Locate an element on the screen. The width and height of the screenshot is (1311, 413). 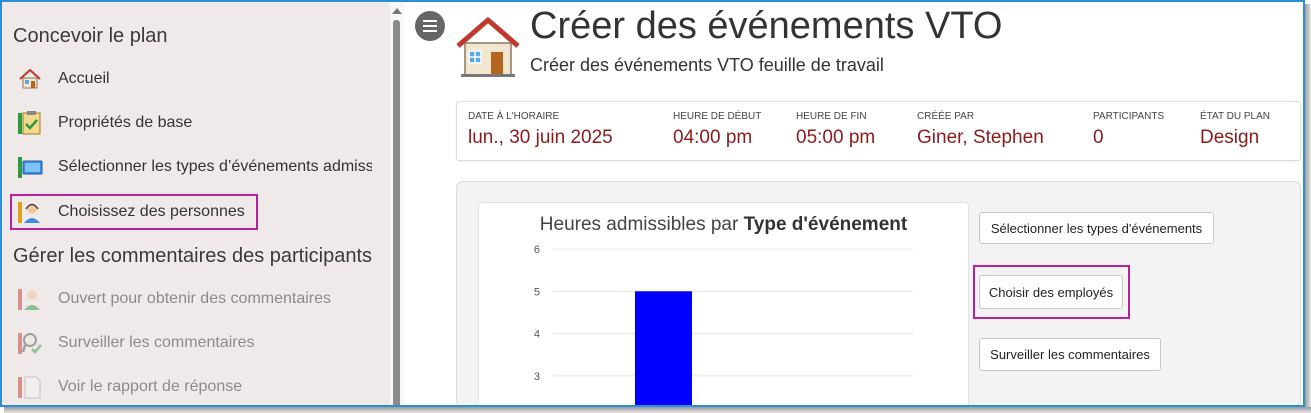
sidebar-item-monitor-feedback: Surveiller les commentaires is located at coordinates (194, 343).